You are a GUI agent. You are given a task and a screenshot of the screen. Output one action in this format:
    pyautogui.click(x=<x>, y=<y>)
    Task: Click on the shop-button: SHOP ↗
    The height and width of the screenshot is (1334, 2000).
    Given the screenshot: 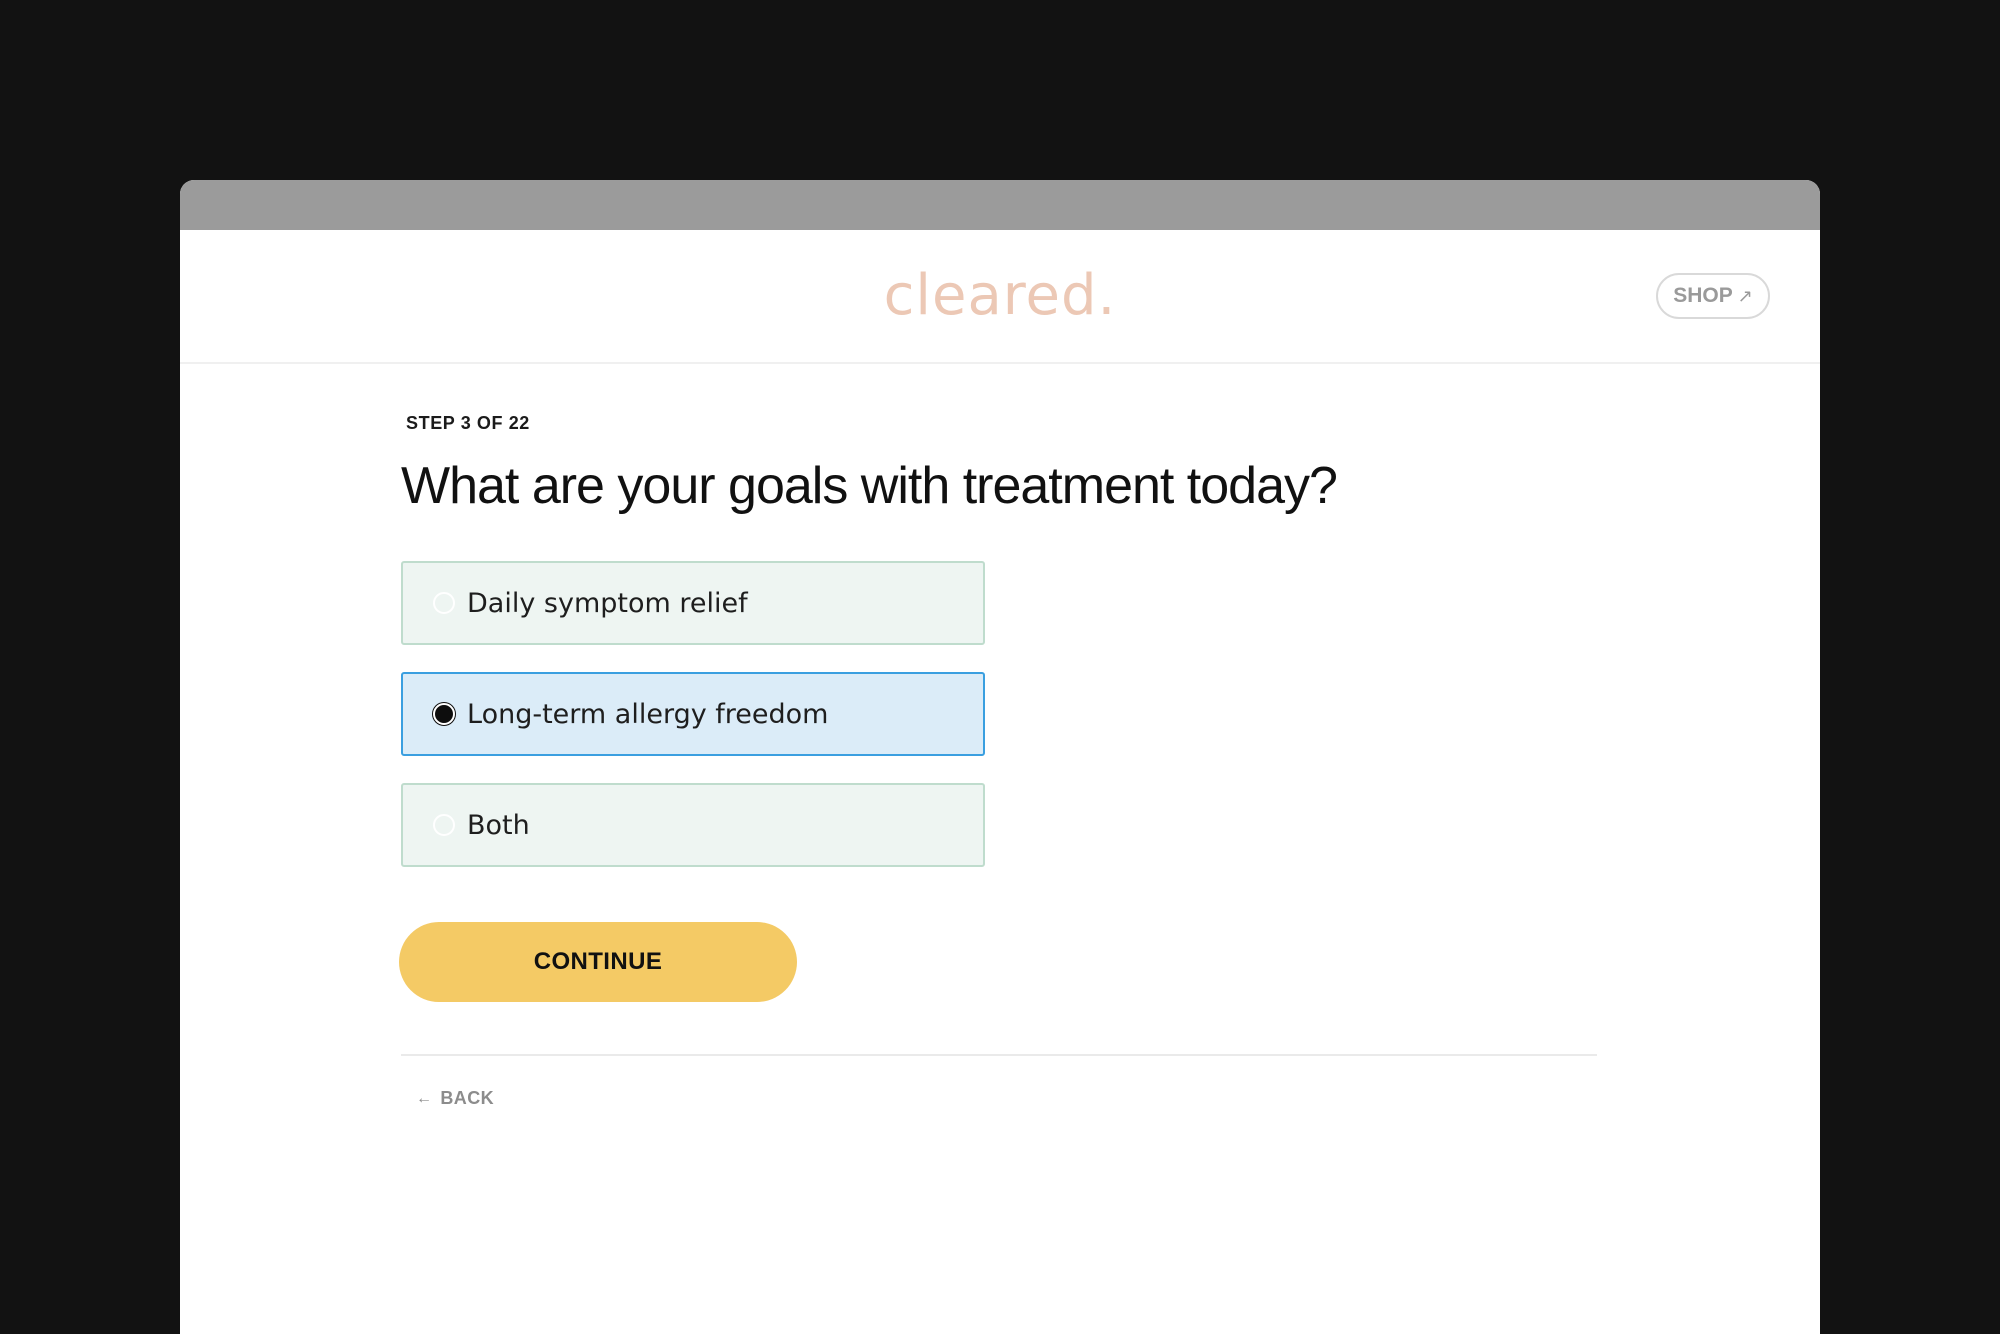 What is the action you would take?
    pyautogui.click(x=1713, y=296)
    